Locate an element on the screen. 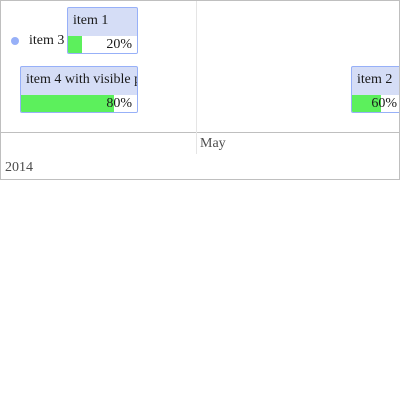  axis-tick is located at coordinates (196, 143).